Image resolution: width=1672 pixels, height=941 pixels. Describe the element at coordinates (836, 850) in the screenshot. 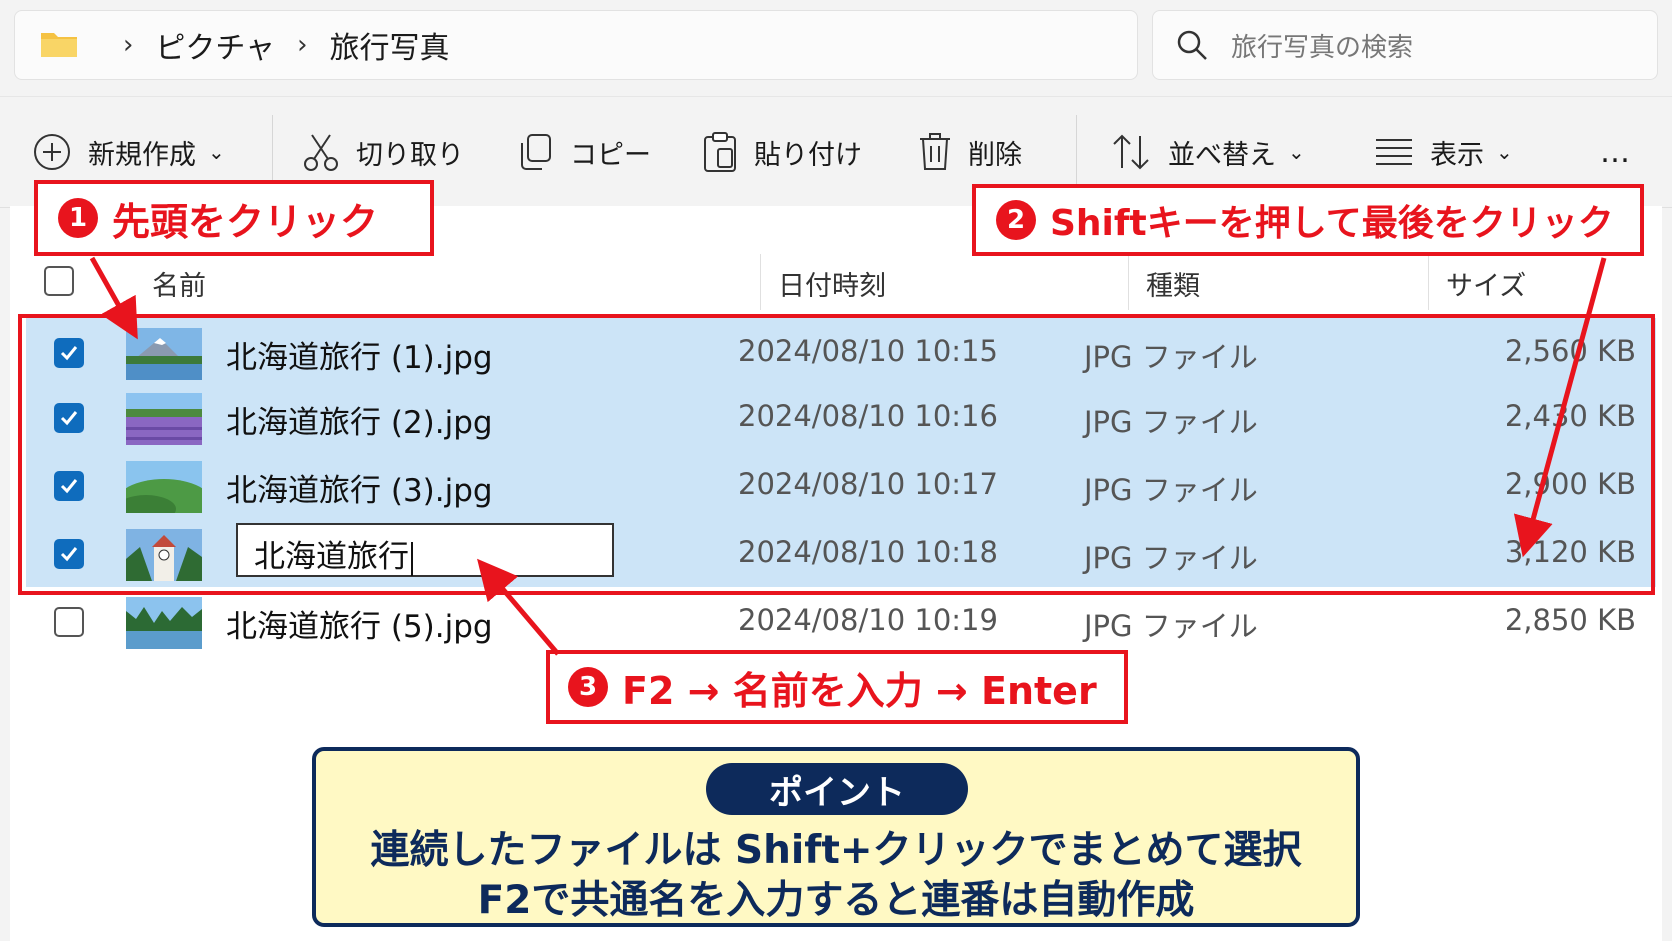

I see `tip-line-1: 連続したファイルは Shift+クリックでまとめて選択` at that location.